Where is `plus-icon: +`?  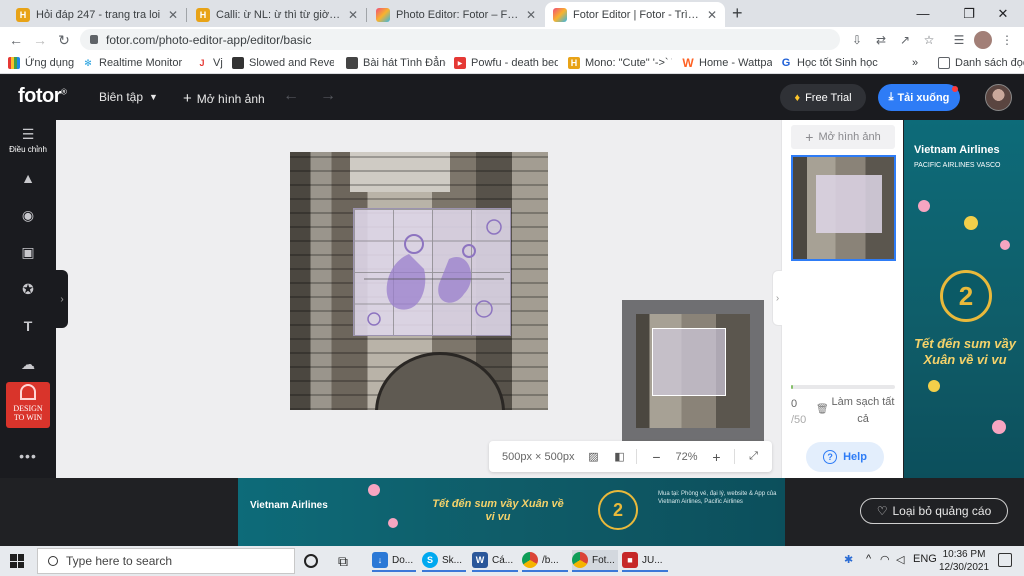 plus-icon: + is located at coordinates (809, 137).